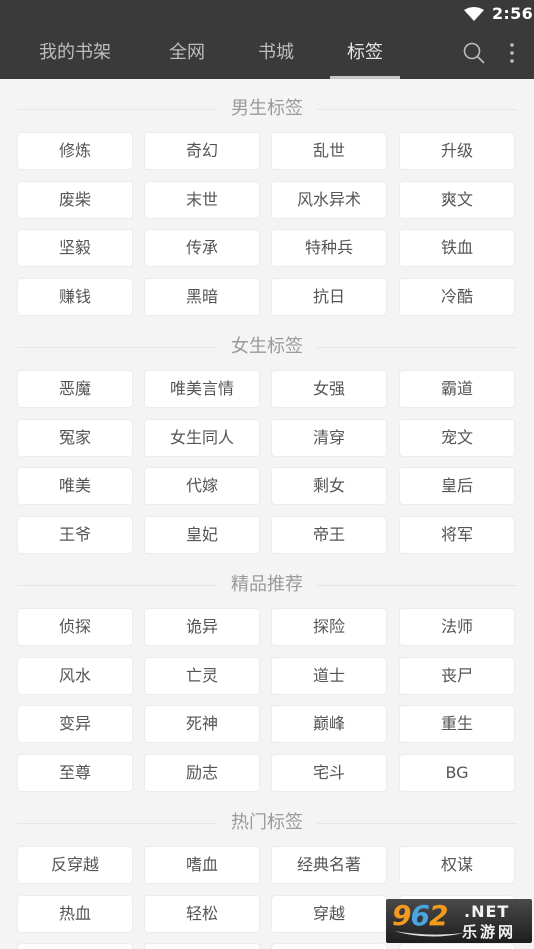  I want to click on tab-whole-web: 全网, so click(187, 53).